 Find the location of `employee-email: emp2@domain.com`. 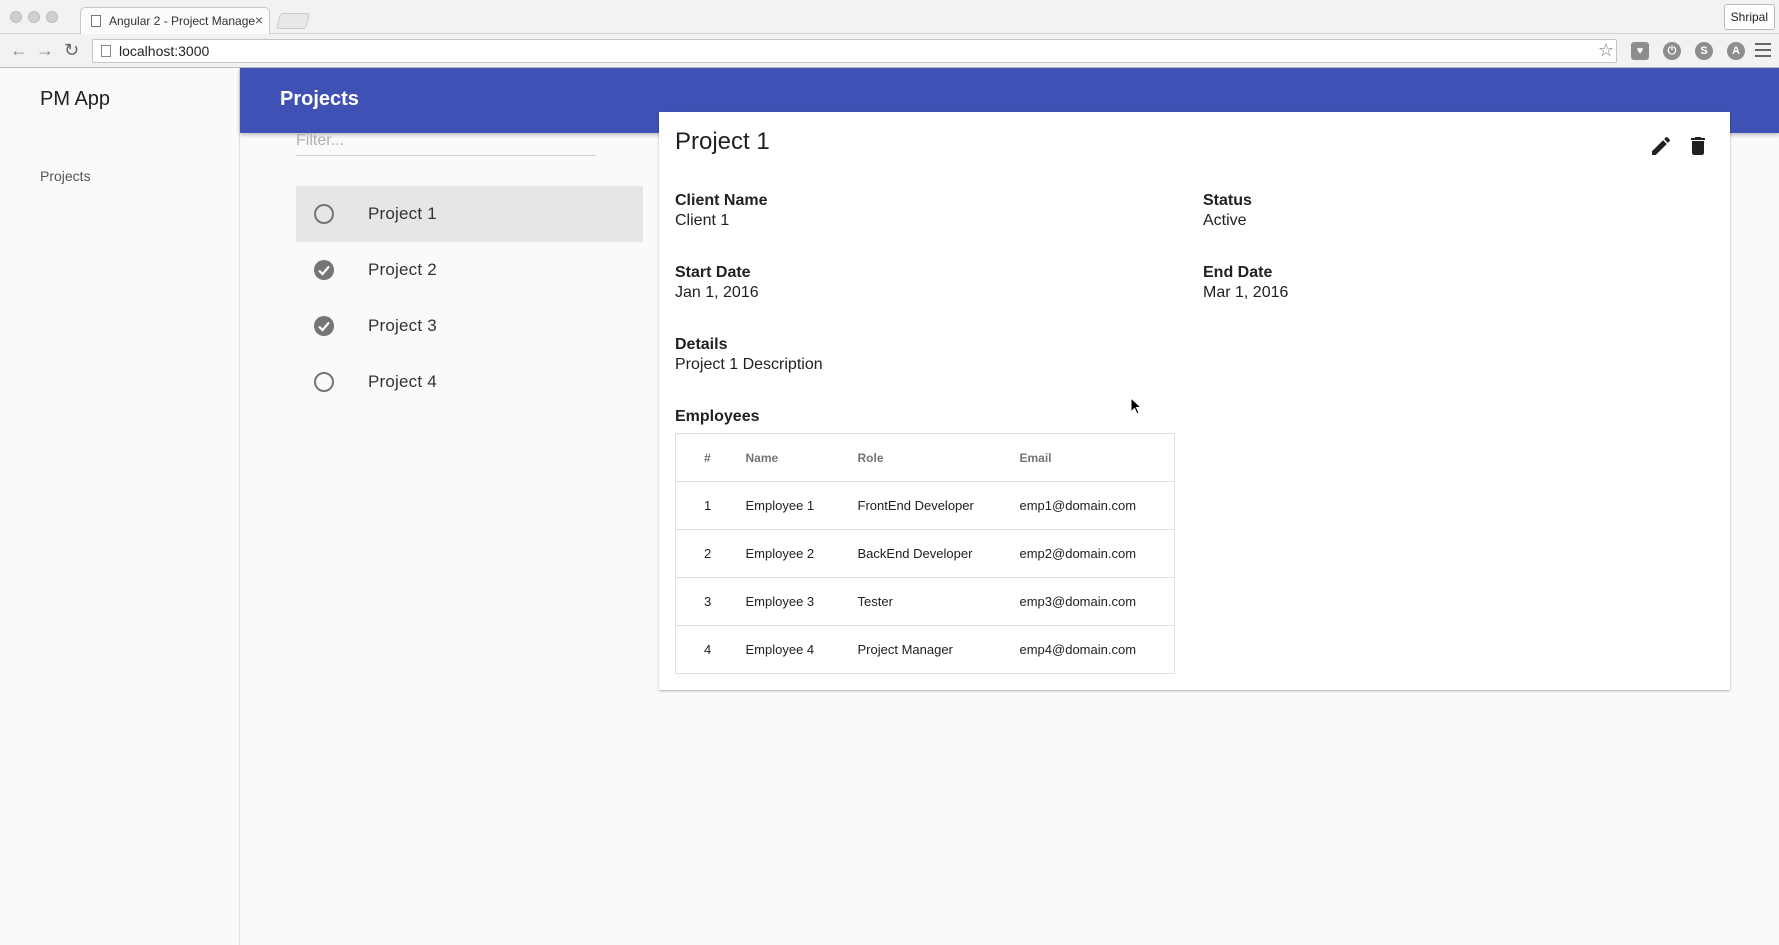

employee-email: emp2@domain.com is located at coordinates (1097, 553).